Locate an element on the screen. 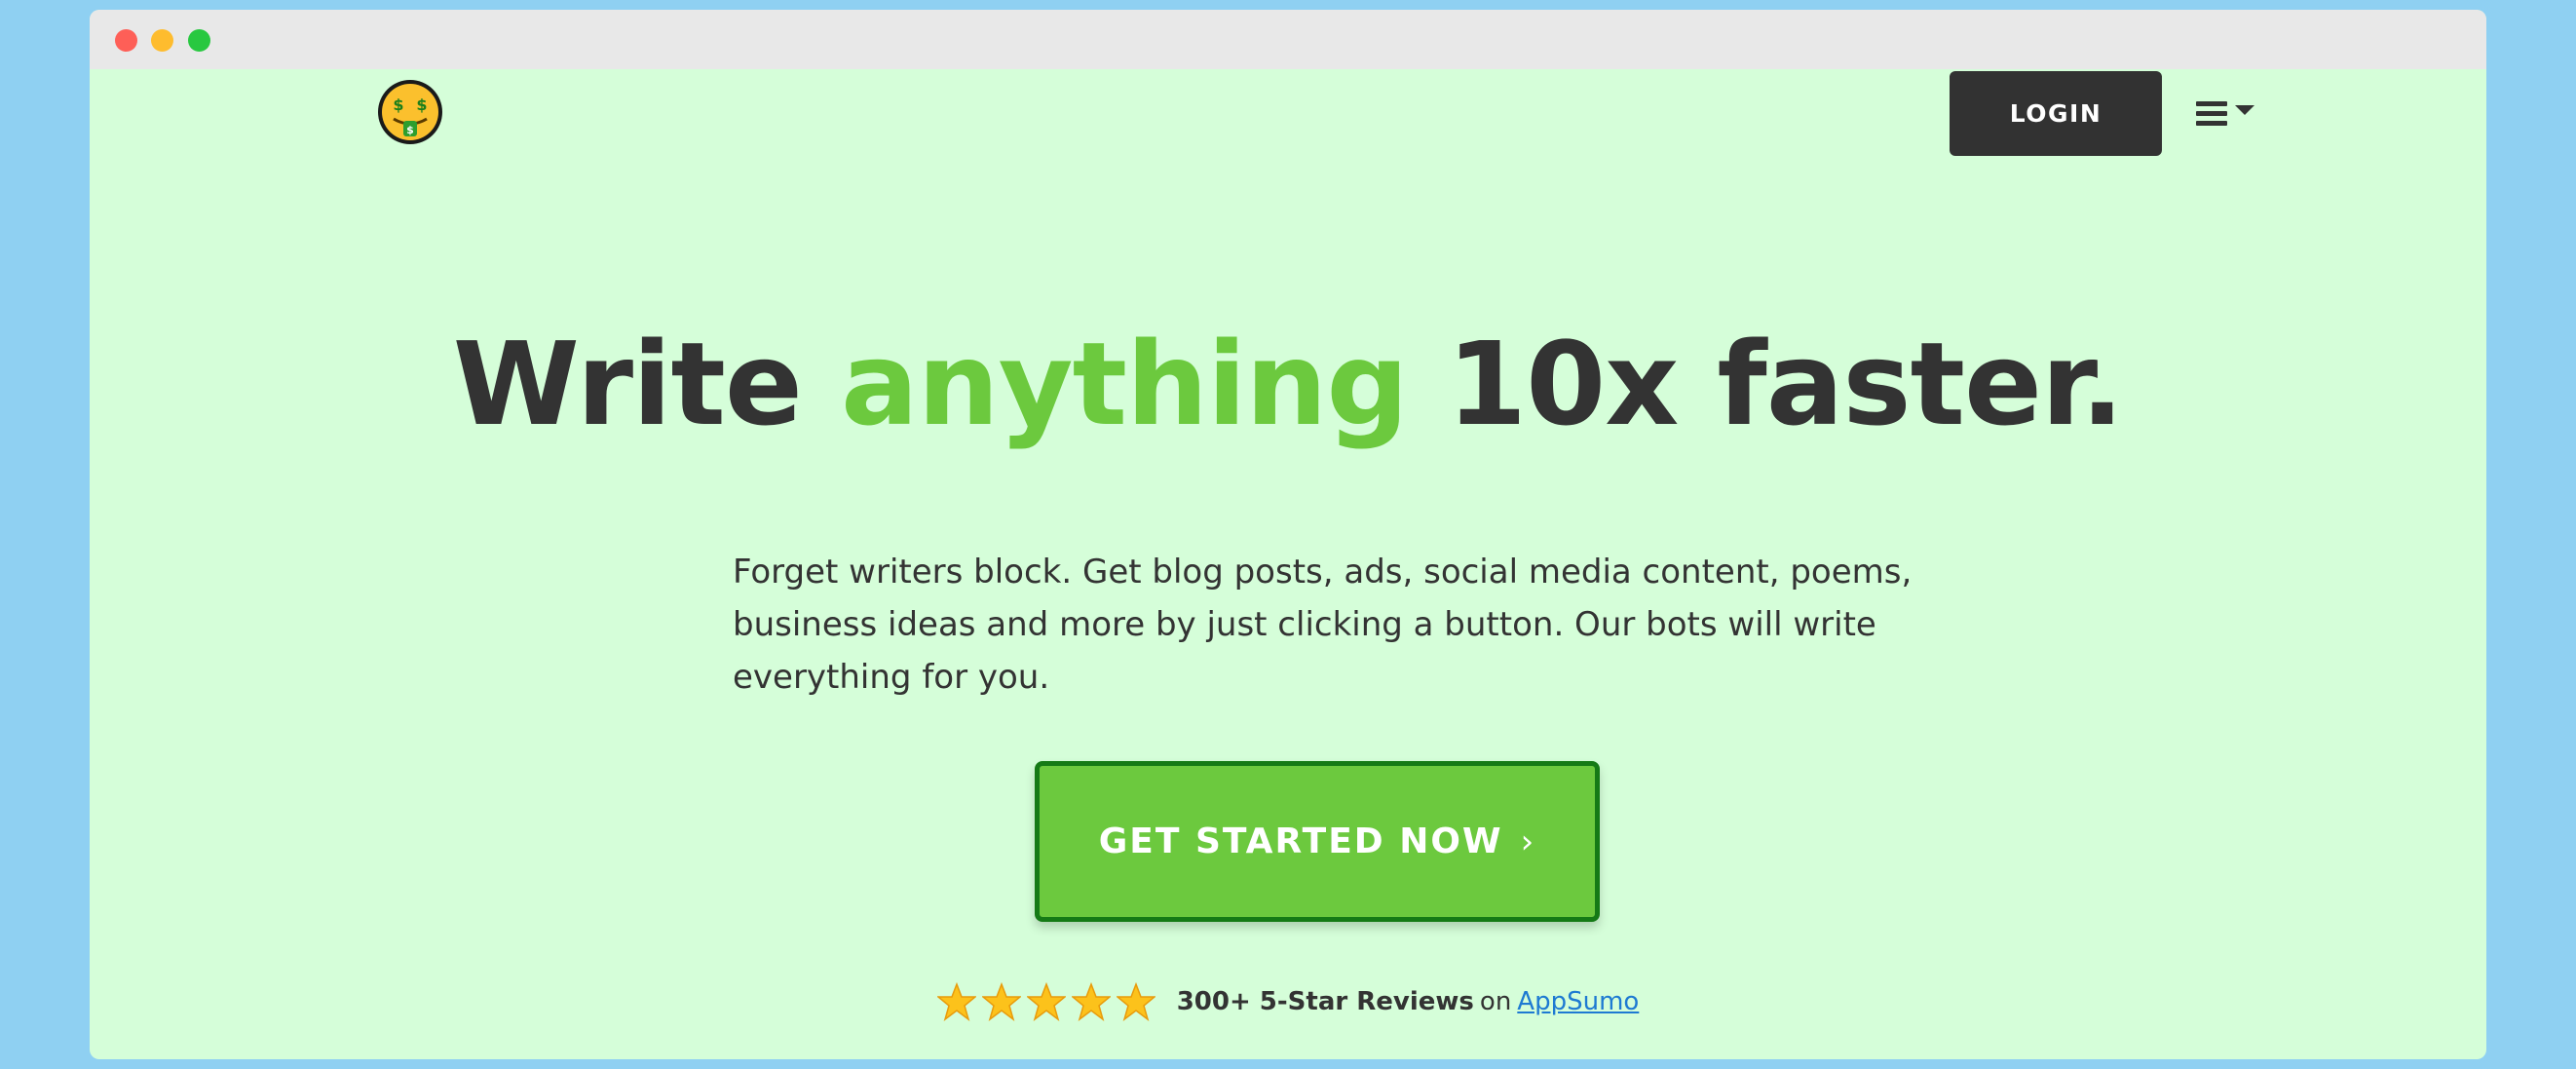 The image size is (2576, 1069). hero-headline: Write anything 10x faster. is located at coordinates (1288, 383).